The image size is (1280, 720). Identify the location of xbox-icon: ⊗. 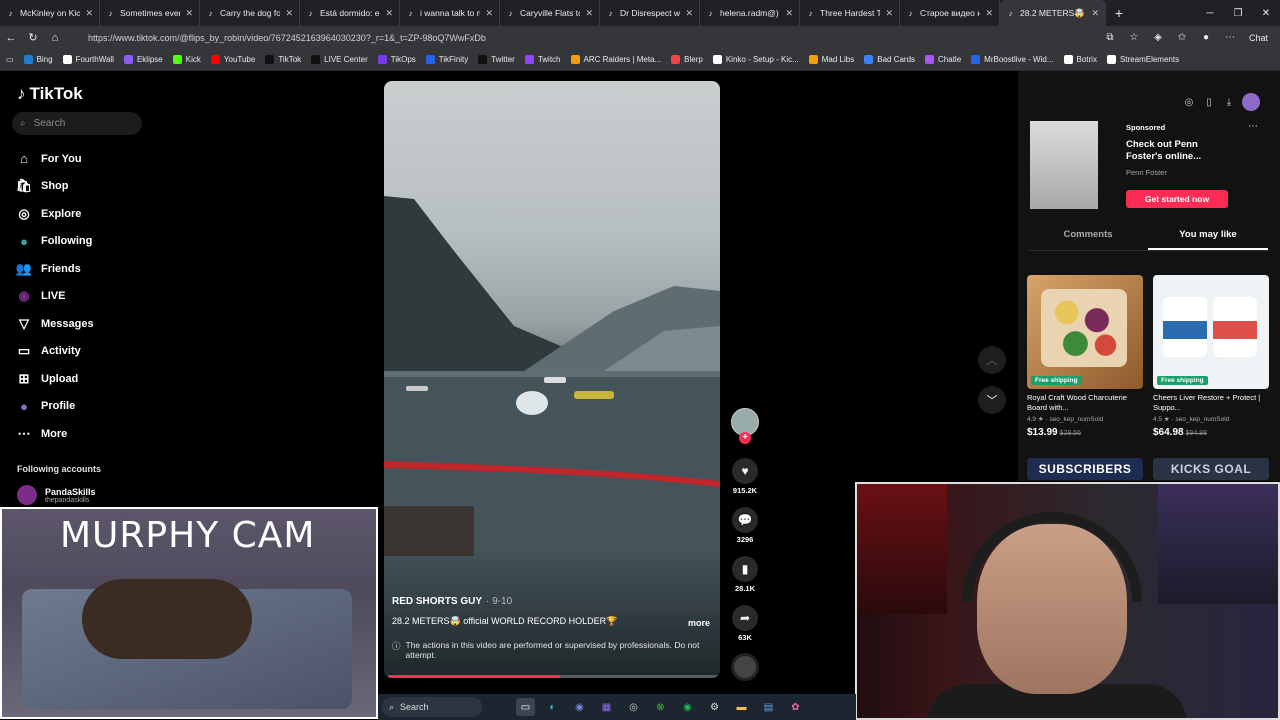
(660, 707).